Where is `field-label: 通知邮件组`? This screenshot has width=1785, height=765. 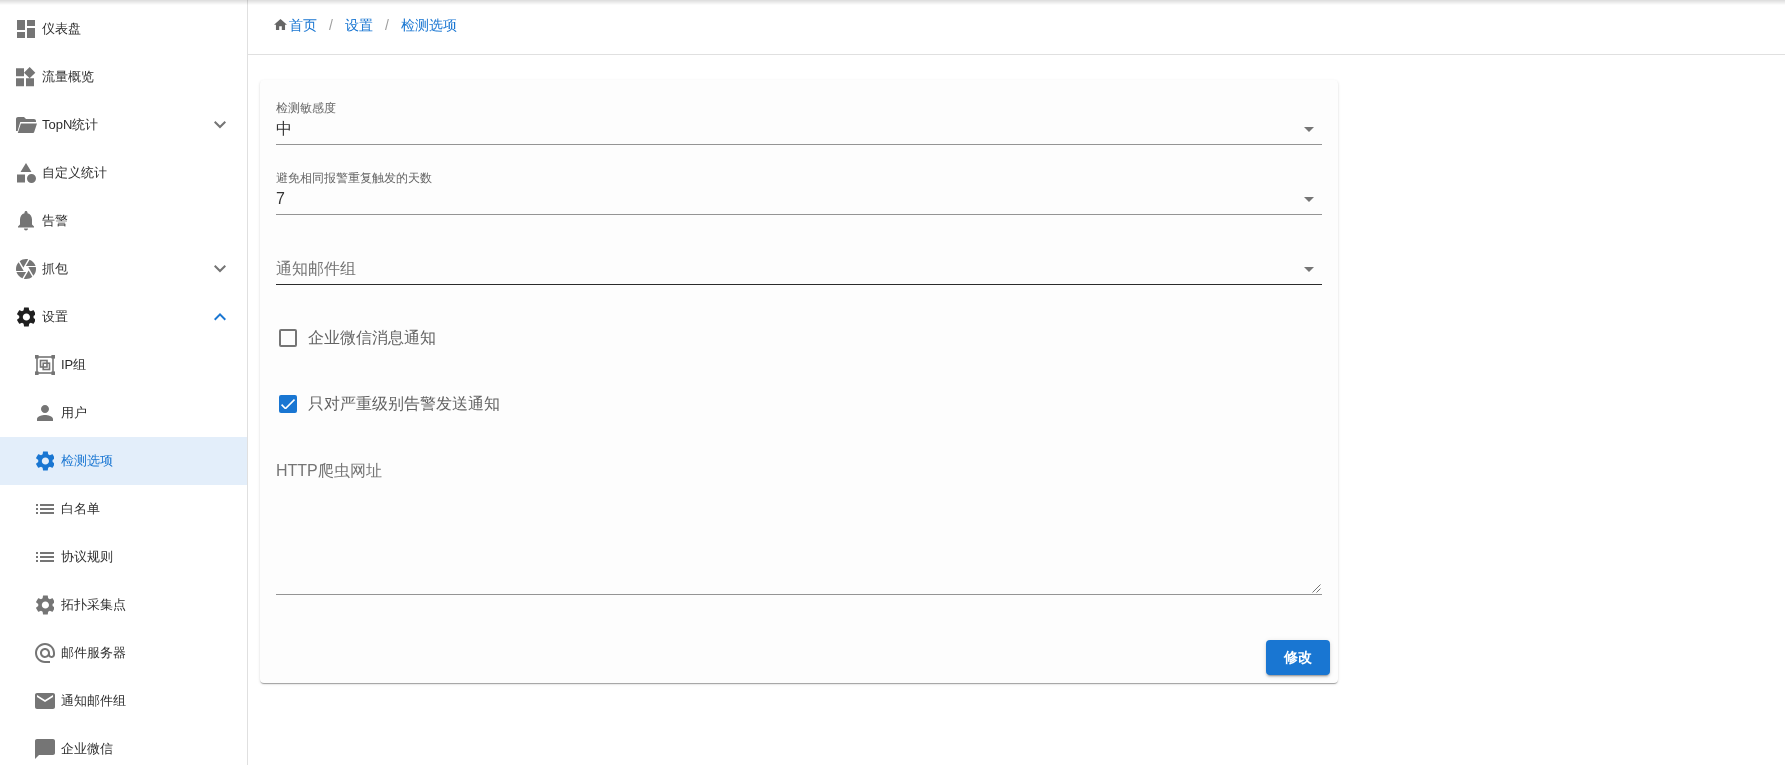
field-label: 通知邮件组 is located at coordinates (316, 269).